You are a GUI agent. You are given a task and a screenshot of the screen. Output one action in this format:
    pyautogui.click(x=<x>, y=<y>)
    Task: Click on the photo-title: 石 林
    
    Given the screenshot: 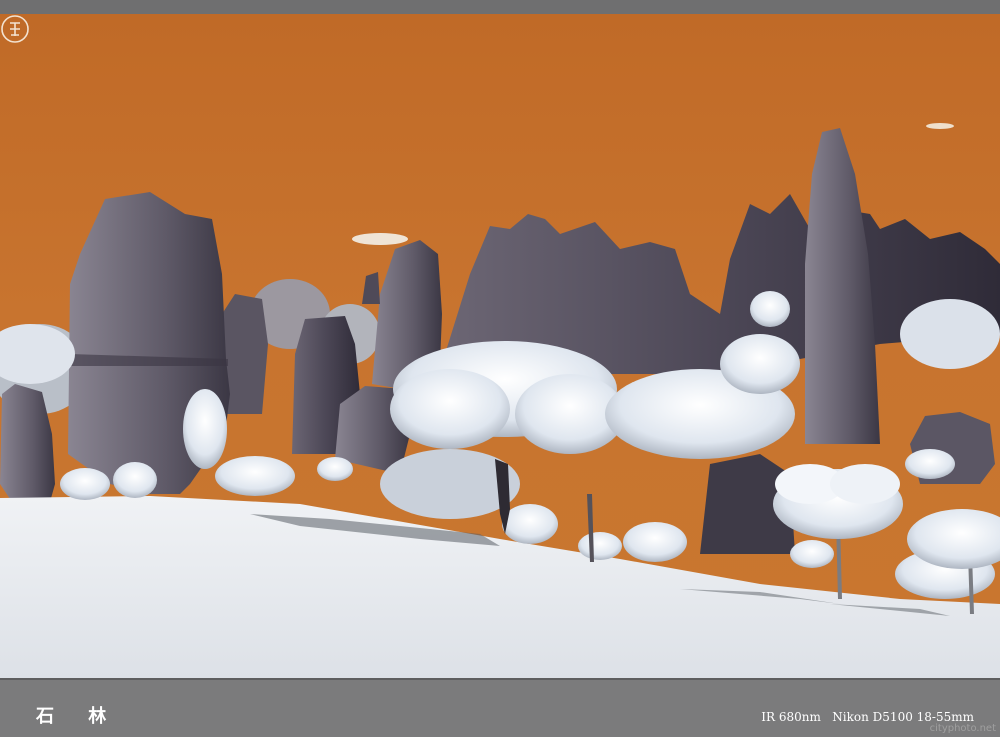 What is the action you would take?
    pyautogui.click(x=78, y=716)
    